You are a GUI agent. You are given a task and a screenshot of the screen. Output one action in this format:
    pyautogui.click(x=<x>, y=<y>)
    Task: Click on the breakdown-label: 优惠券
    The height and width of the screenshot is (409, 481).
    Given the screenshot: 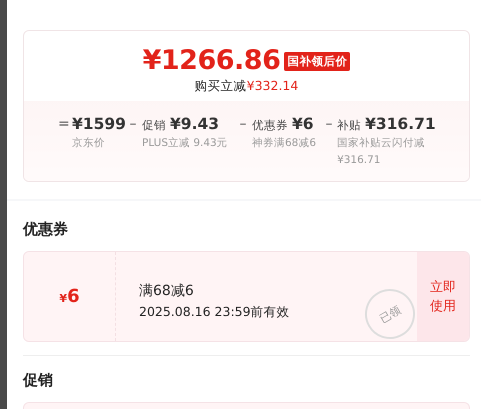 What is the action you would take?
    pyautogui.click(x=270, y=125)
    